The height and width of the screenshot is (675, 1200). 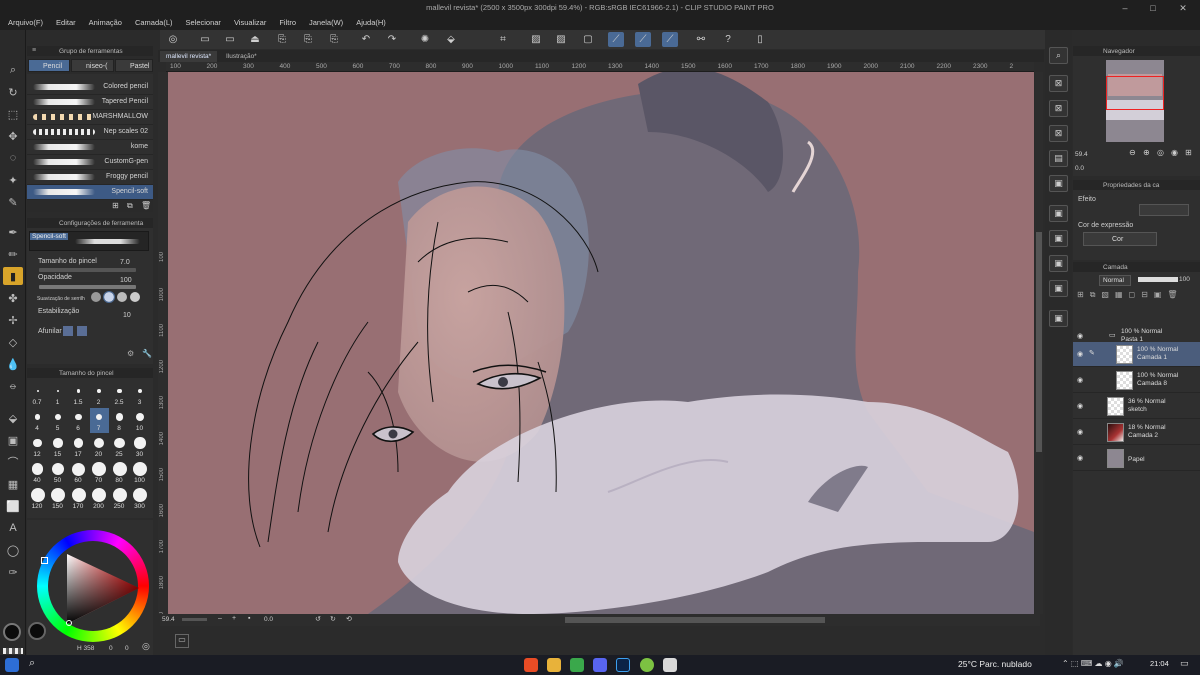 What do you see at coordinates (125, 262) in the screenshot?
I see `brush-size-value: 7.0` at bounding box center [125, 262].